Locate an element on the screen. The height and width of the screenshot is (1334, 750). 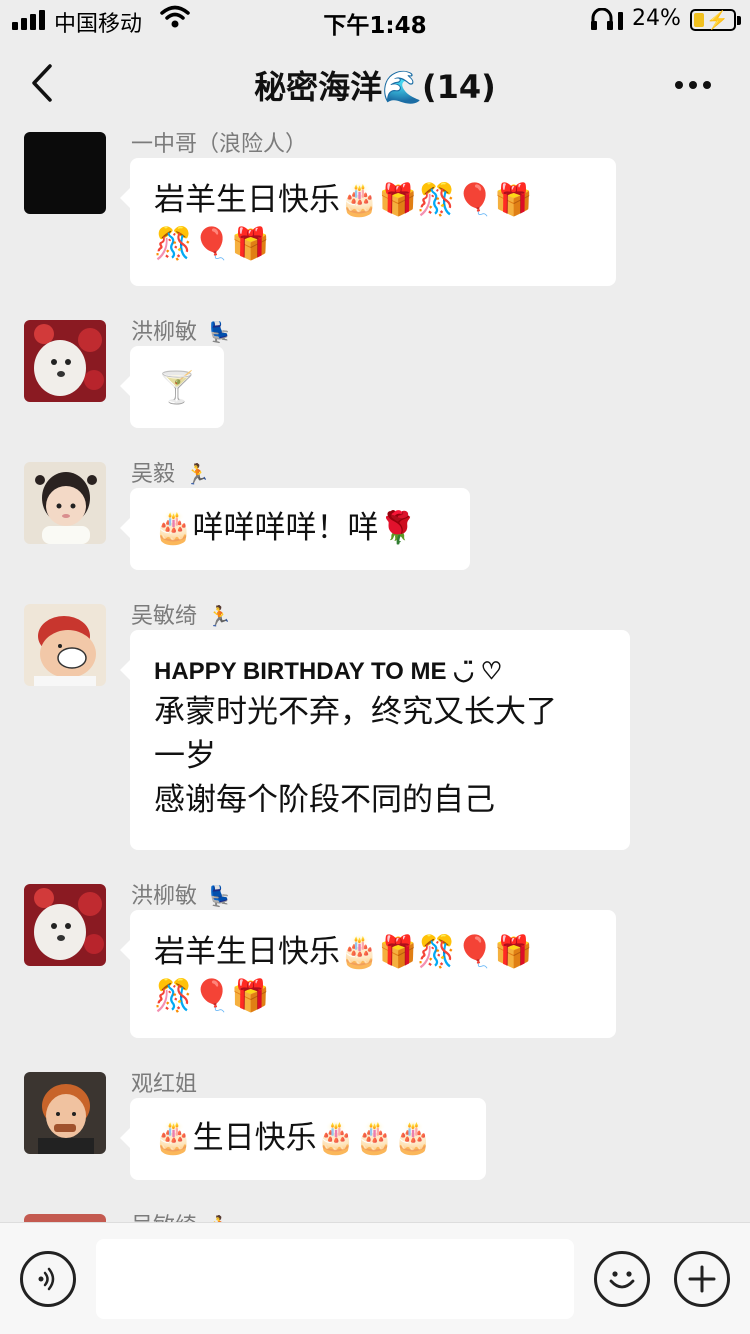
message-text: 一岁 is located at coordinates (185, 756).